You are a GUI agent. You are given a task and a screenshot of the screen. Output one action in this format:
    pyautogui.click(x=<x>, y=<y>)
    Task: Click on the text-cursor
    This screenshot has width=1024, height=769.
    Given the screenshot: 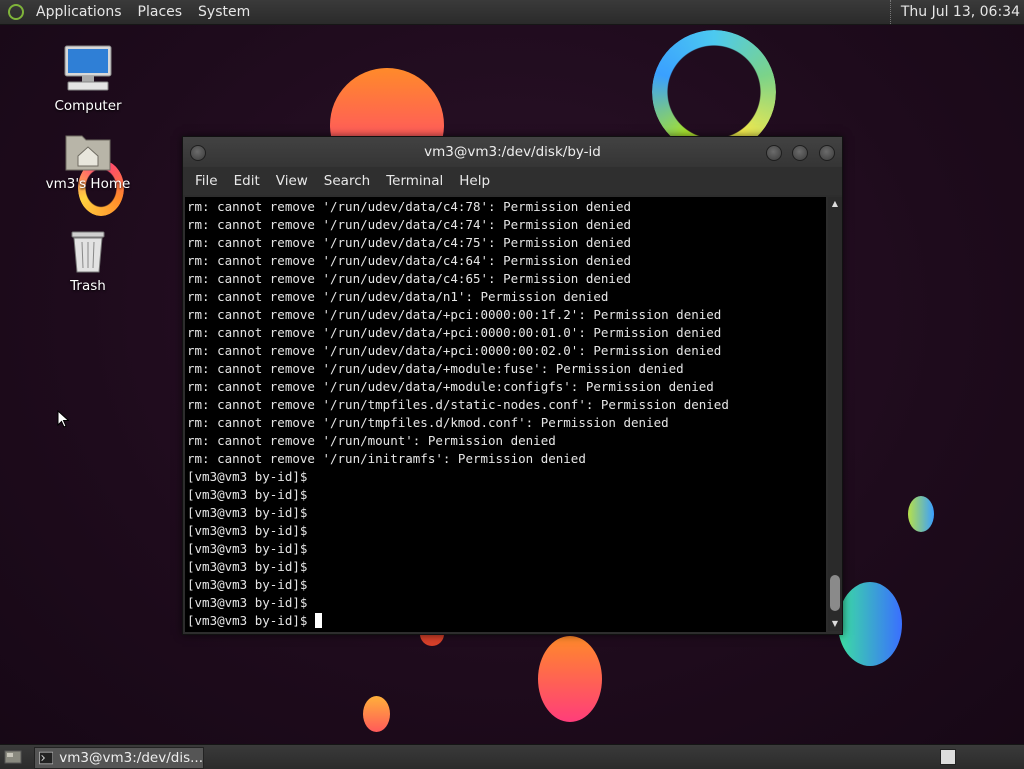 What is the action you would take?
    pyautogui.click(x=318, y=620)
    